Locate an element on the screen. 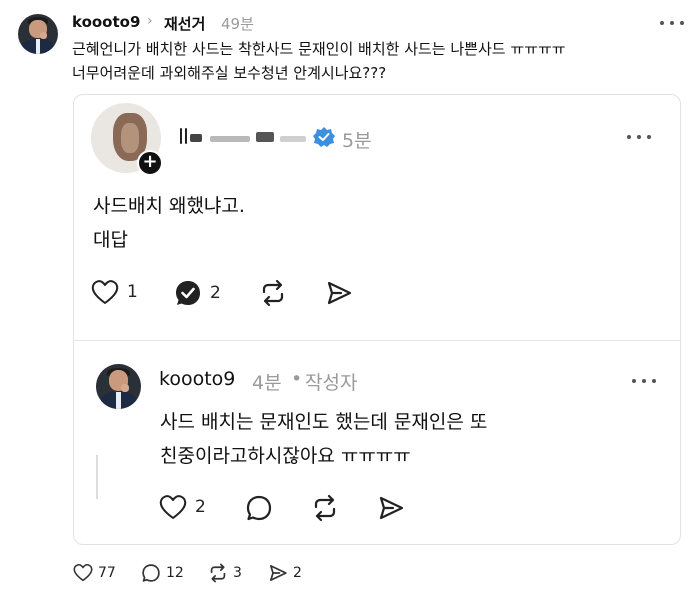 The image size is (697, 611). post-share-button: 2 is located at coordinates (285, 573).